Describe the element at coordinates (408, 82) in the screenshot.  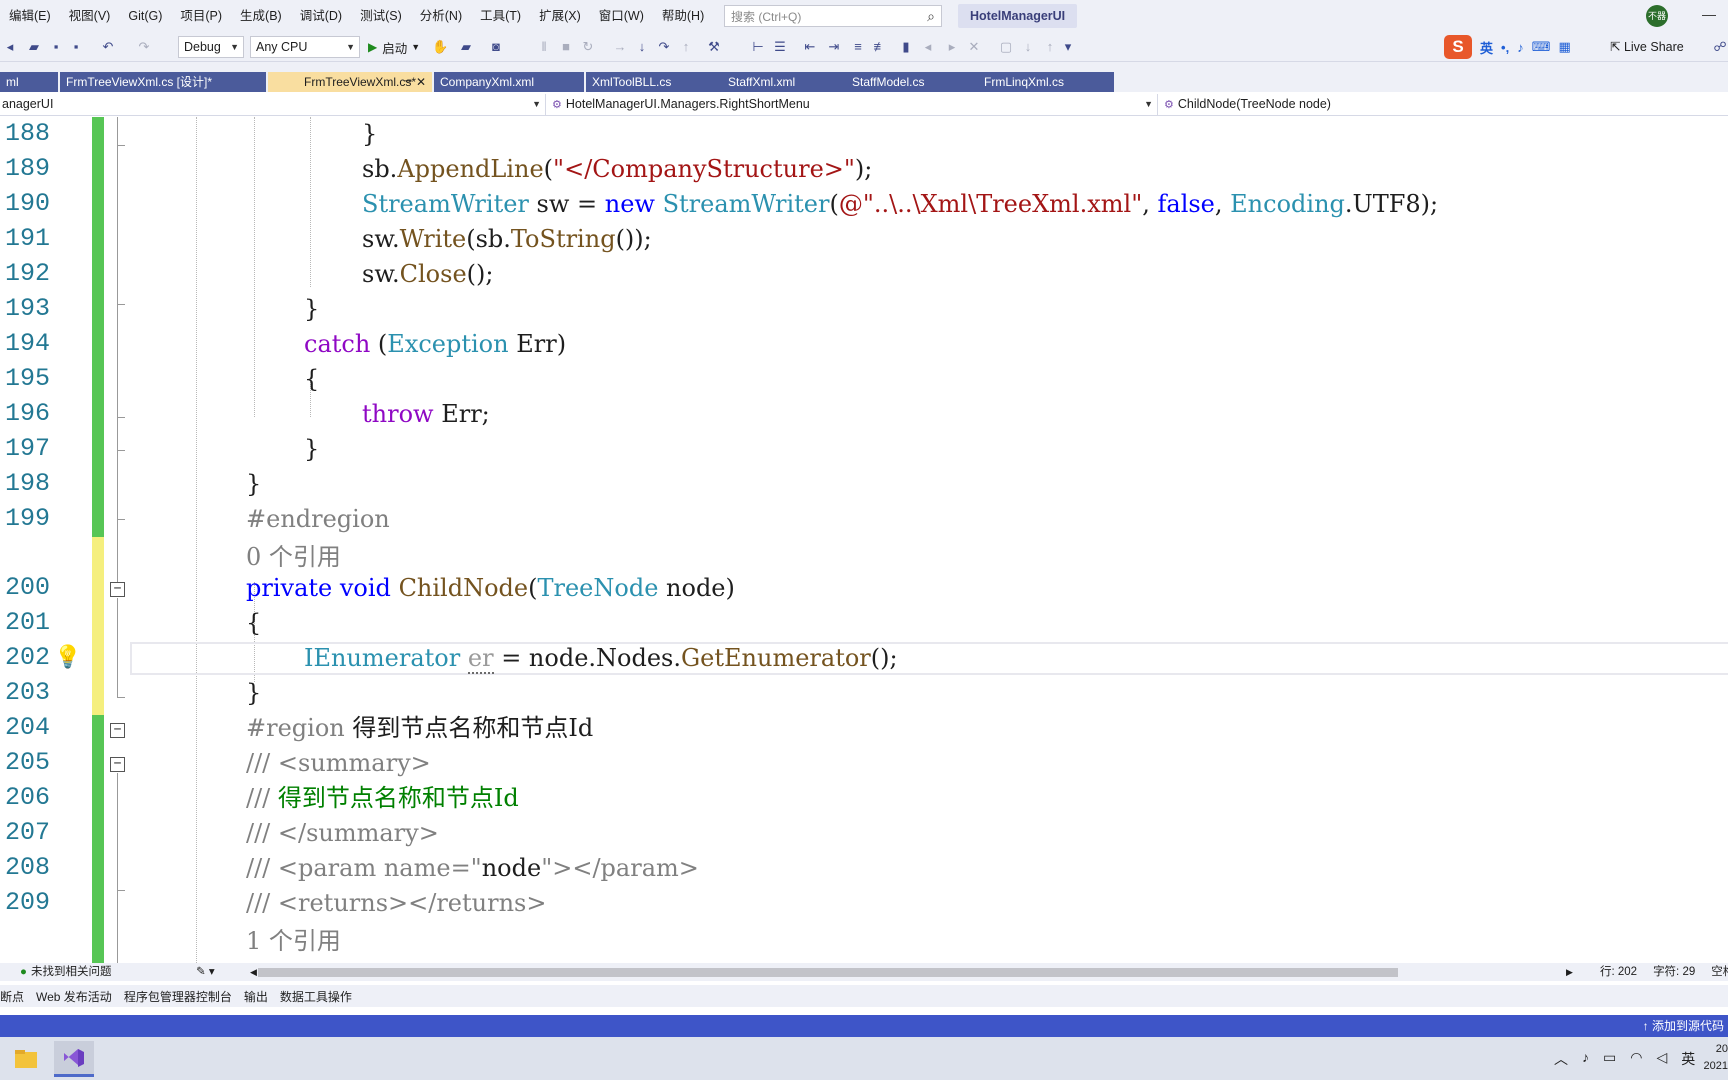
I see `pin-icon: ⊸` at that location.